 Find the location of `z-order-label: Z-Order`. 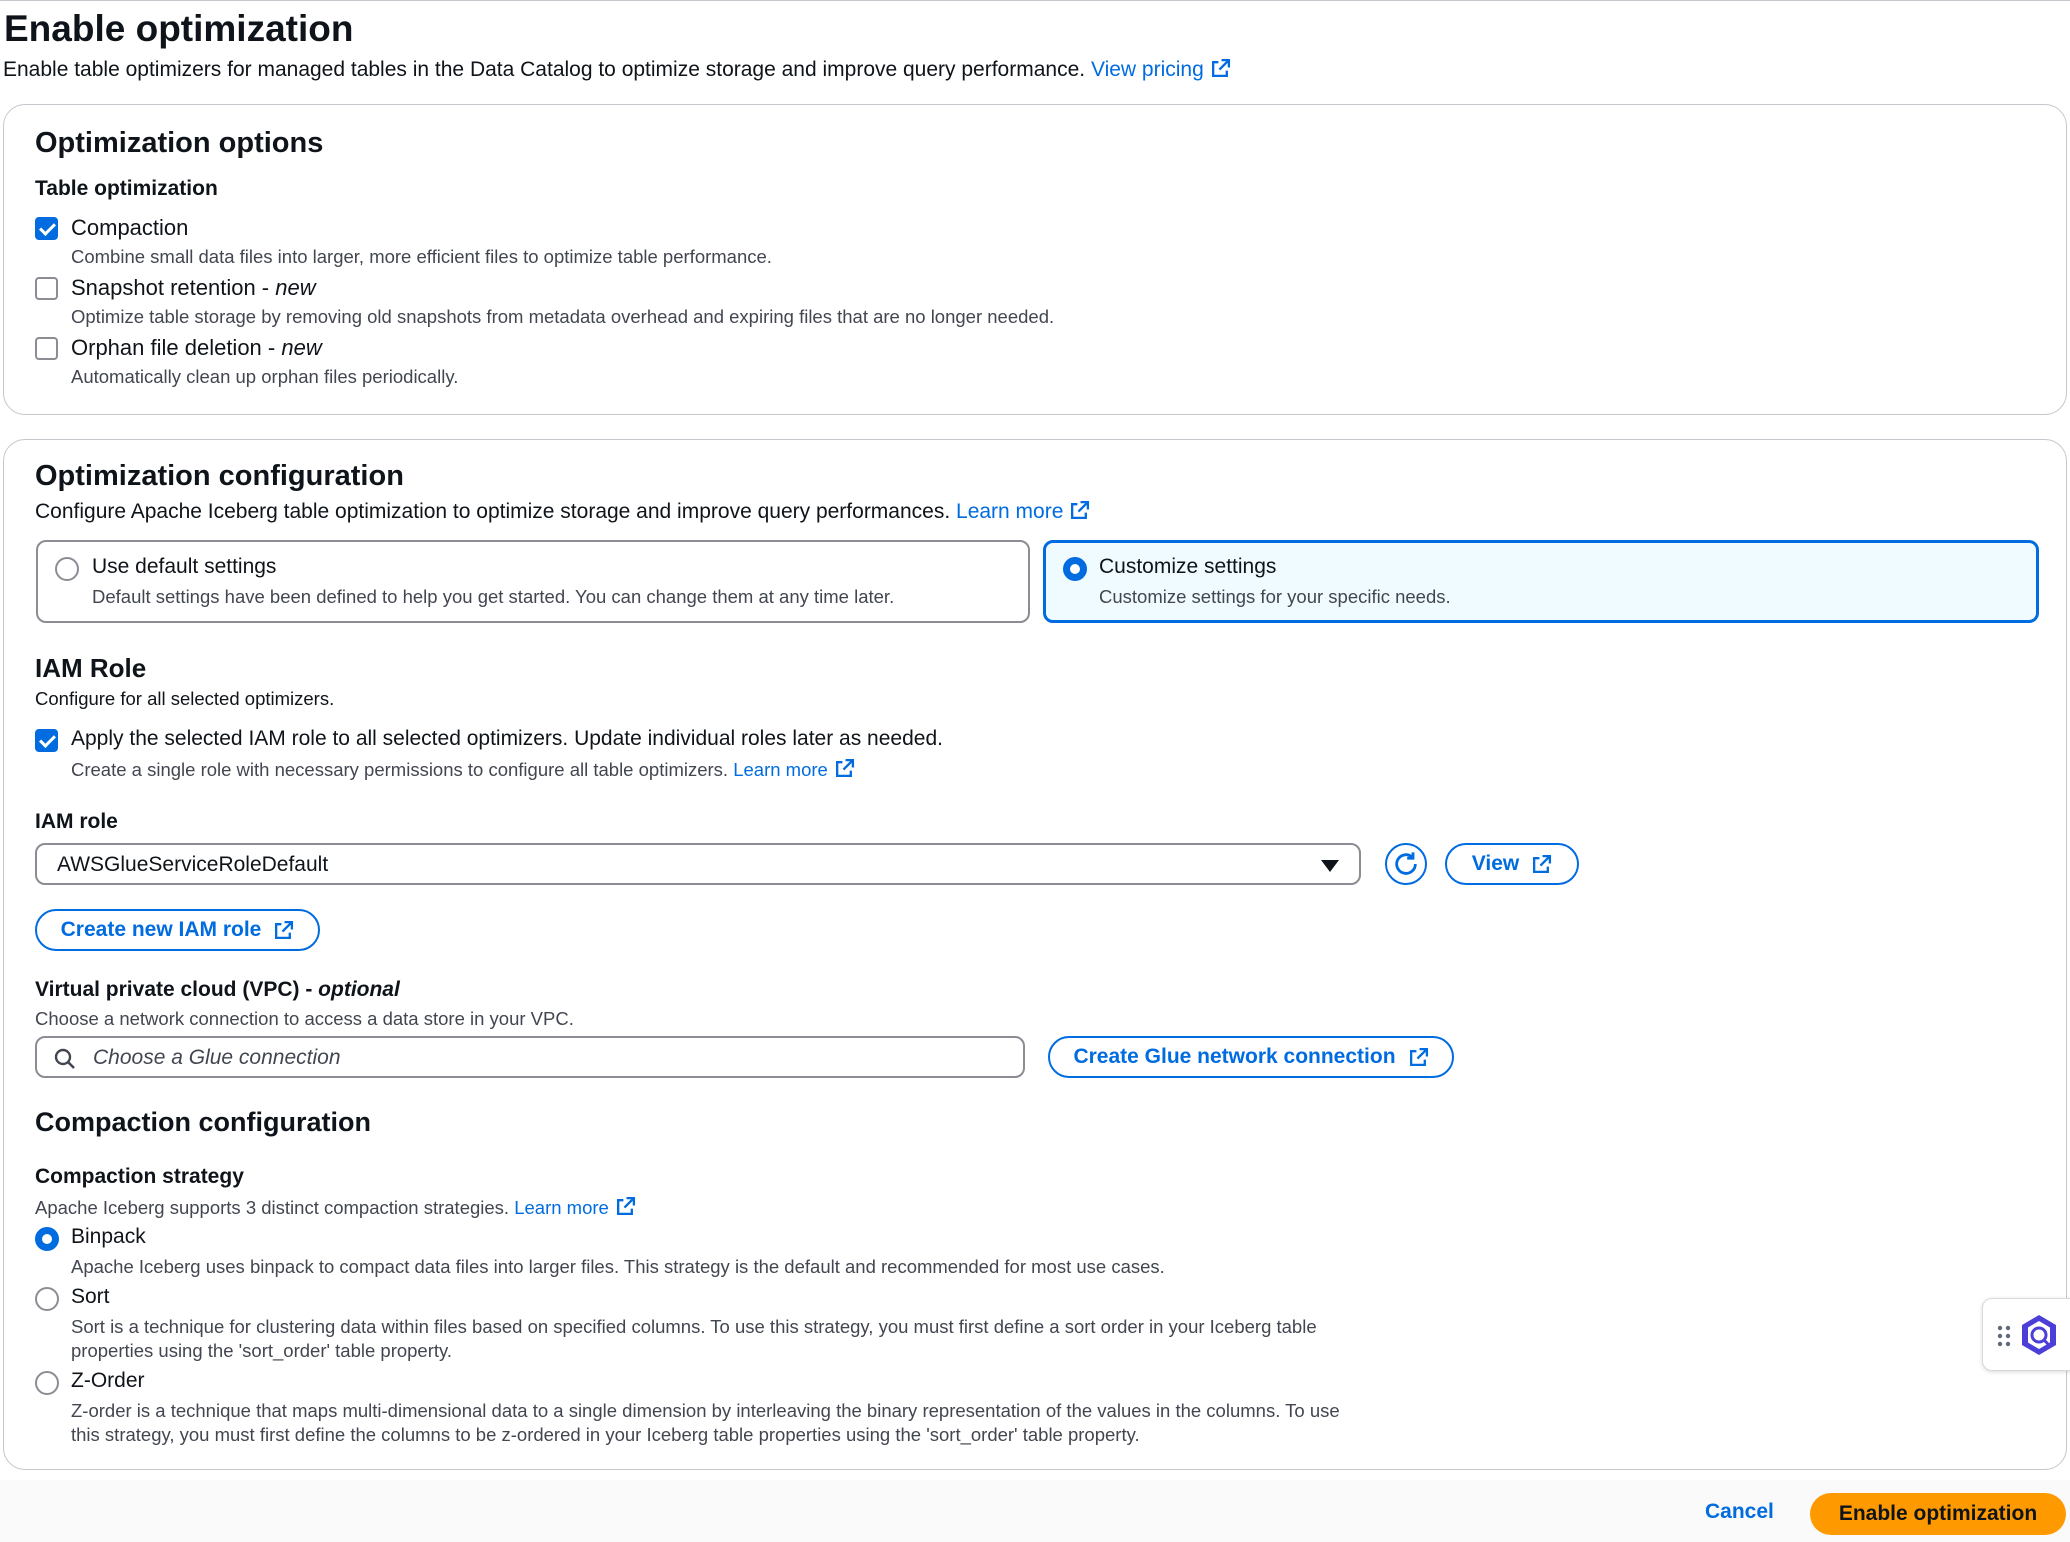

z-order-label: Z-Order is located at coordinates (108, 1380).